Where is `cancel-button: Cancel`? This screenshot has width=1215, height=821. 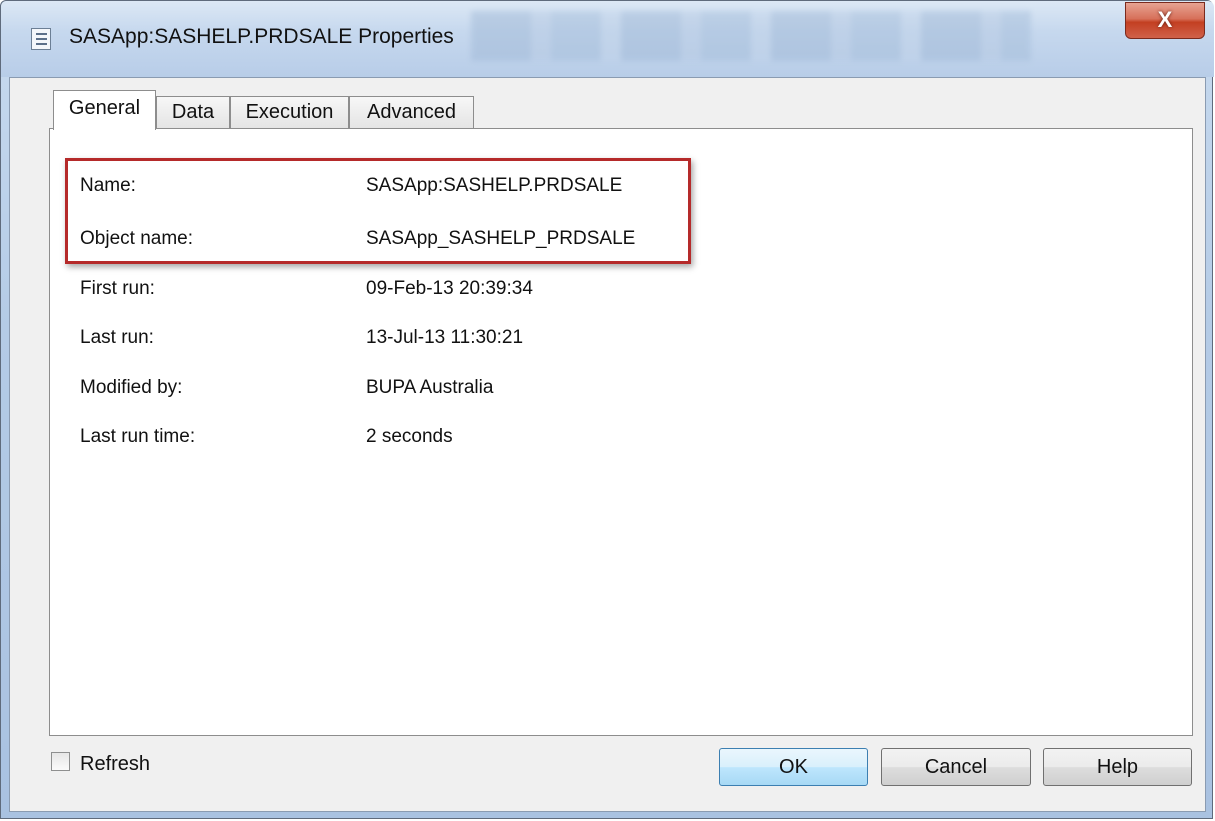
cancel-button: Cancel is located at coordinates (956, 767).